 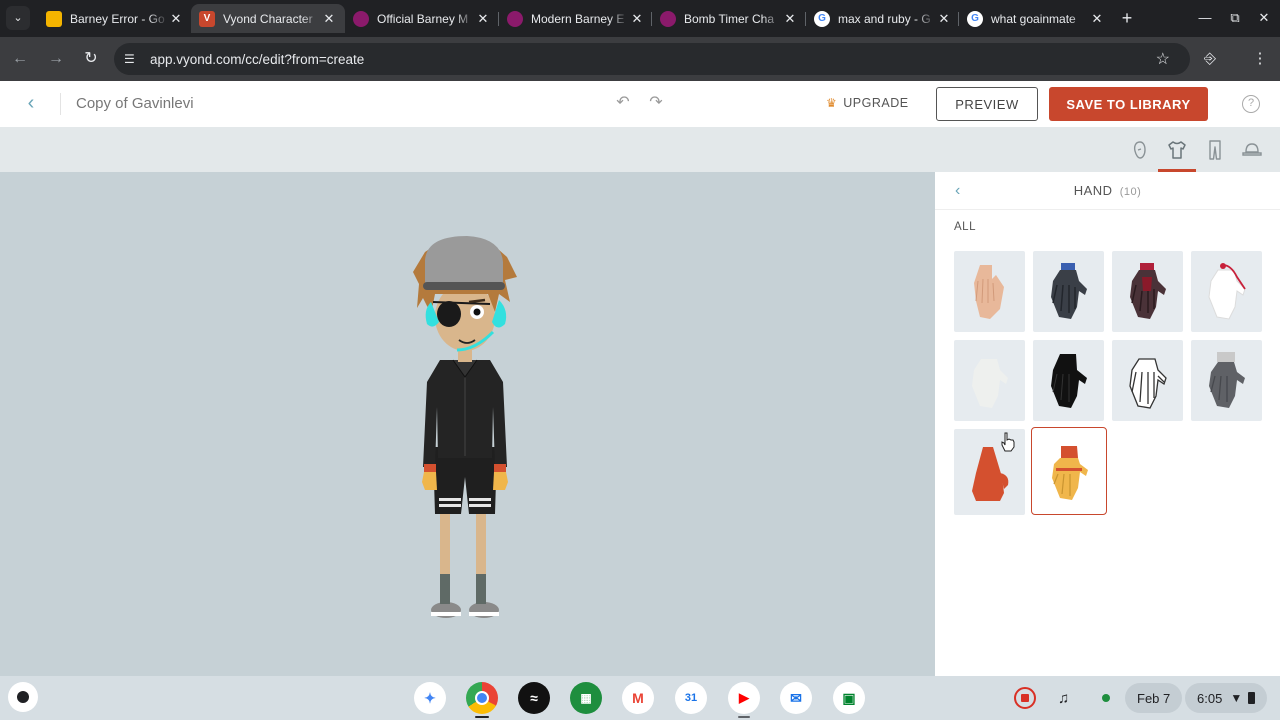 I want to click on hand-option-dark-glove-blue-cuff, so click(x=1068, y=291).